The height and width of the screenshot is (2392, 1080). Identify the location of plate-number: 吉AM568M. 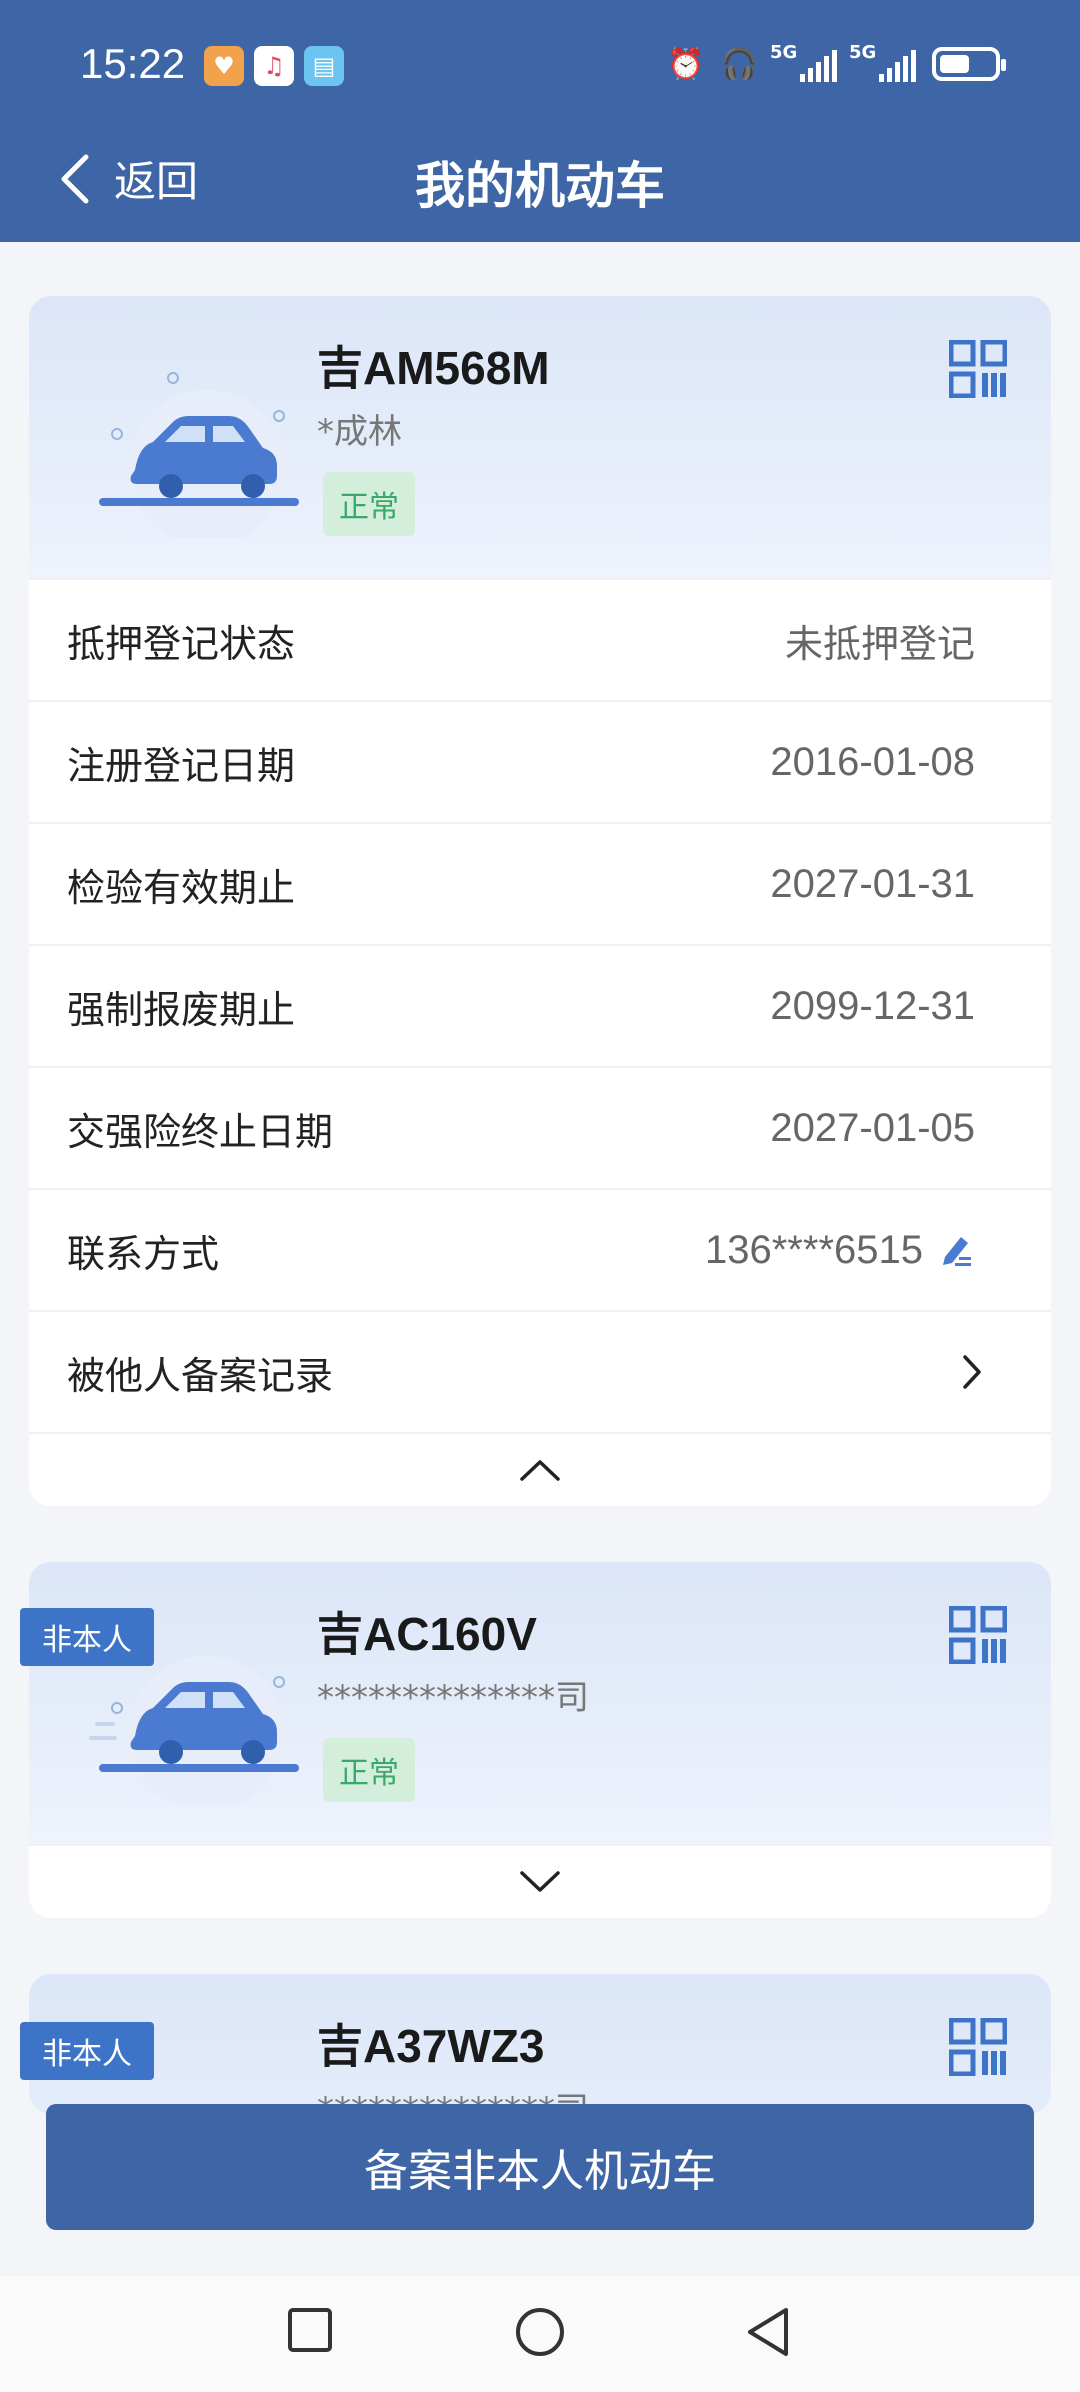
(433, 368).